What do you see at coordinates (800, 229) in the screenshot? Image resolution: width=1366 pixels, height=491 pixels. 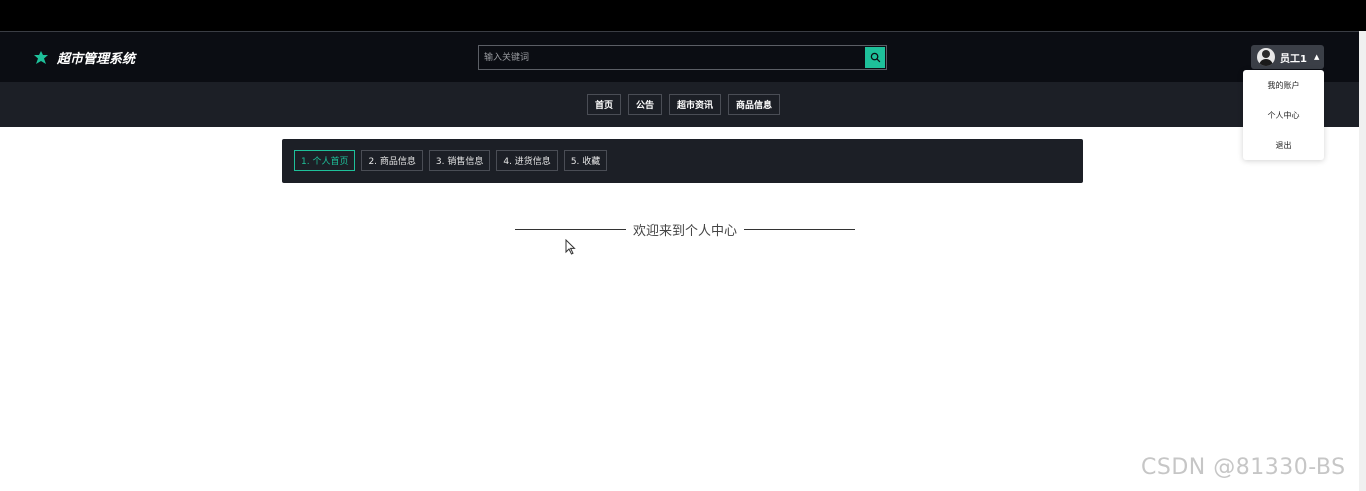 I see `divider-right` at bounding box center [800, 229].